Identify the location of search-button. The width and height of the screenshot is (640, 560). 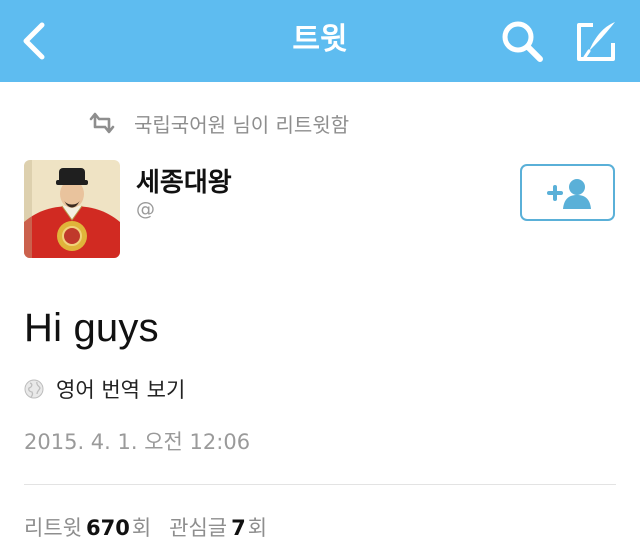
(522, 41).